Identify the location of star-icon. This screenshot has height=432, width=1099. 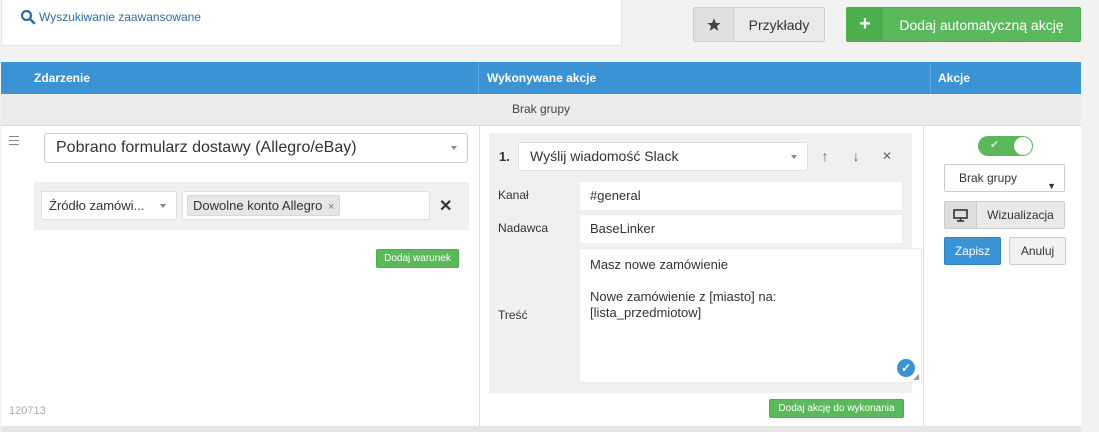
(714, 24).